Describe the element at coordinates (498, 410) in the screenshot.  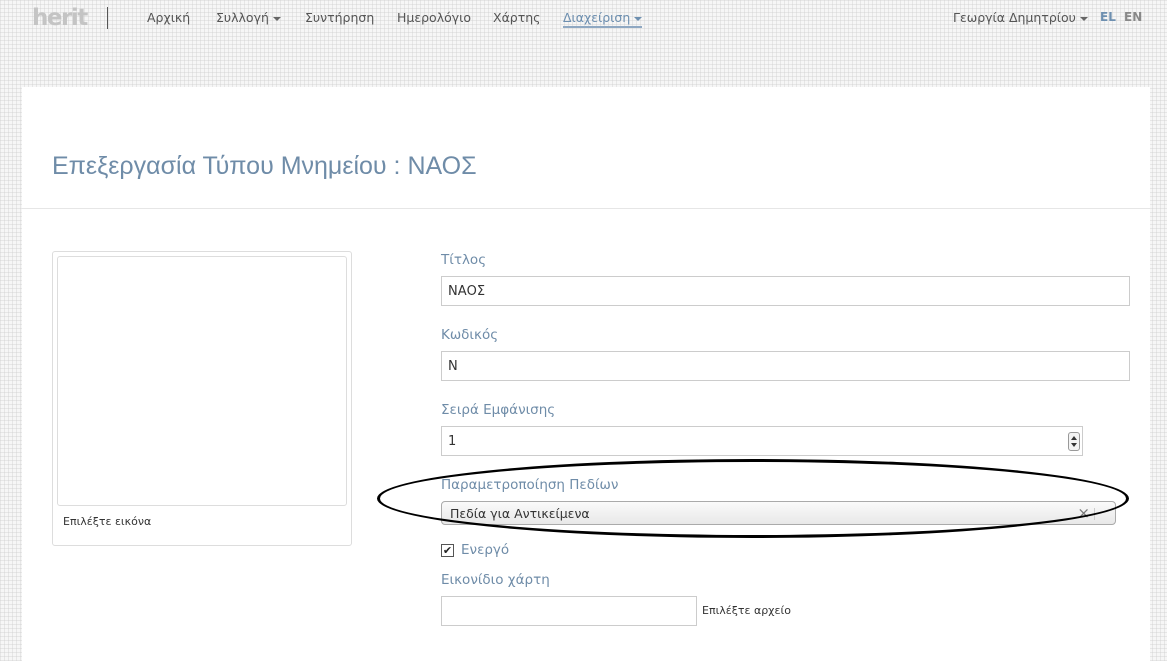
I see `order-label: Σειρά Εμφάνισης` at that location.